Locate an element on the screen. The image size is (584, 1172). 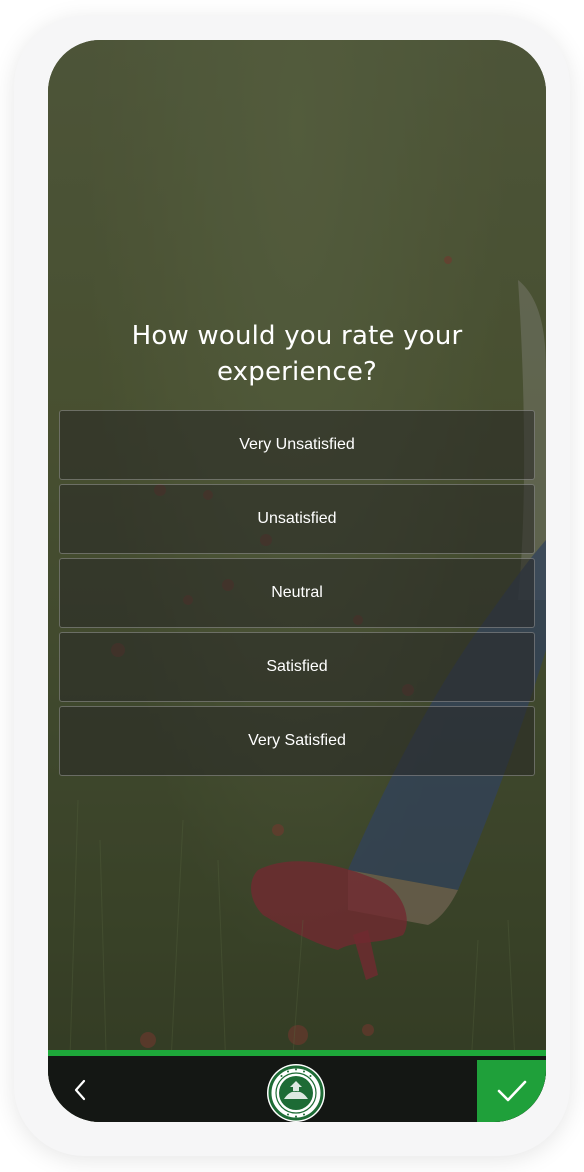
option-label: Satisfied is located at coordinates (297, 666).